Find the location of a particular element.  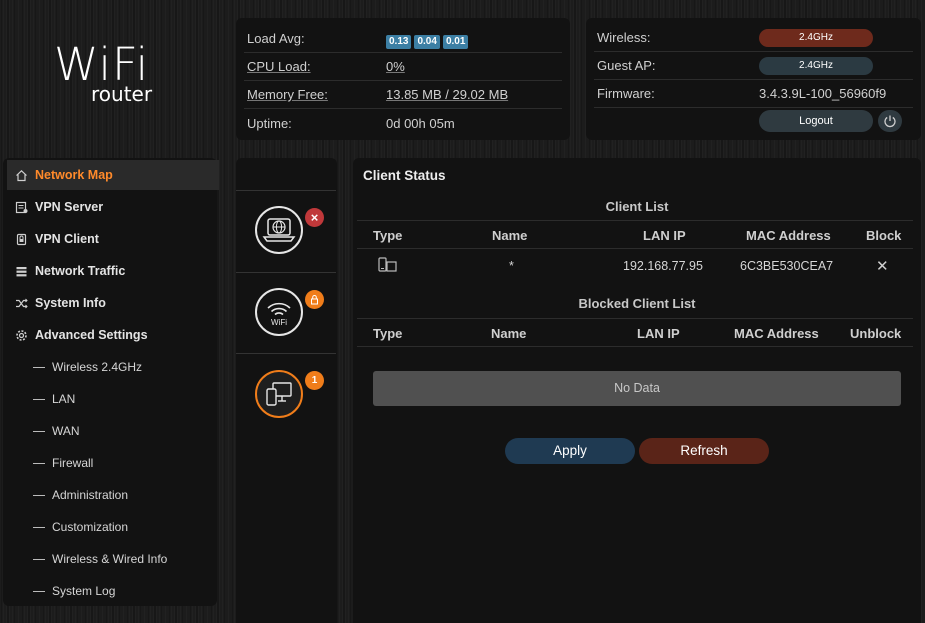

sidebar-subitem-lan: LAN is located at coordinates (54, 399).